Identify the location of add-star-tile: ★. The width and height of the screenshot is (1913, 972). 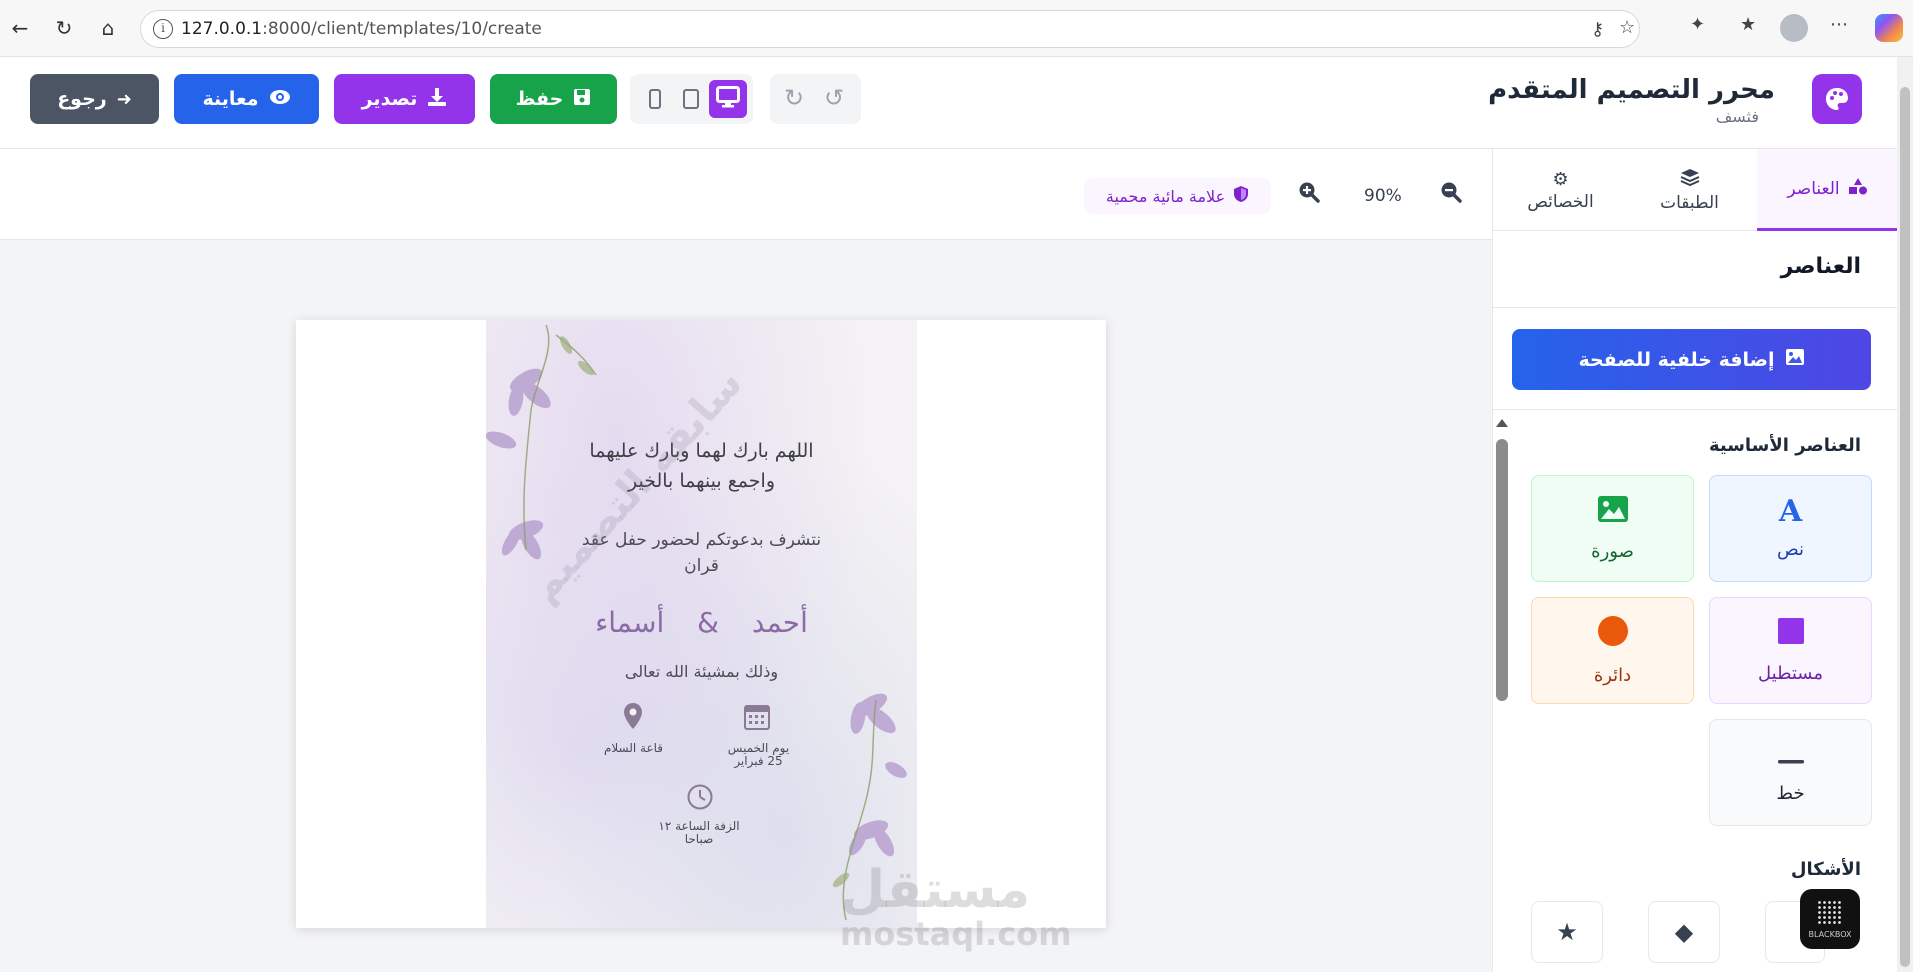
(1567, 932).